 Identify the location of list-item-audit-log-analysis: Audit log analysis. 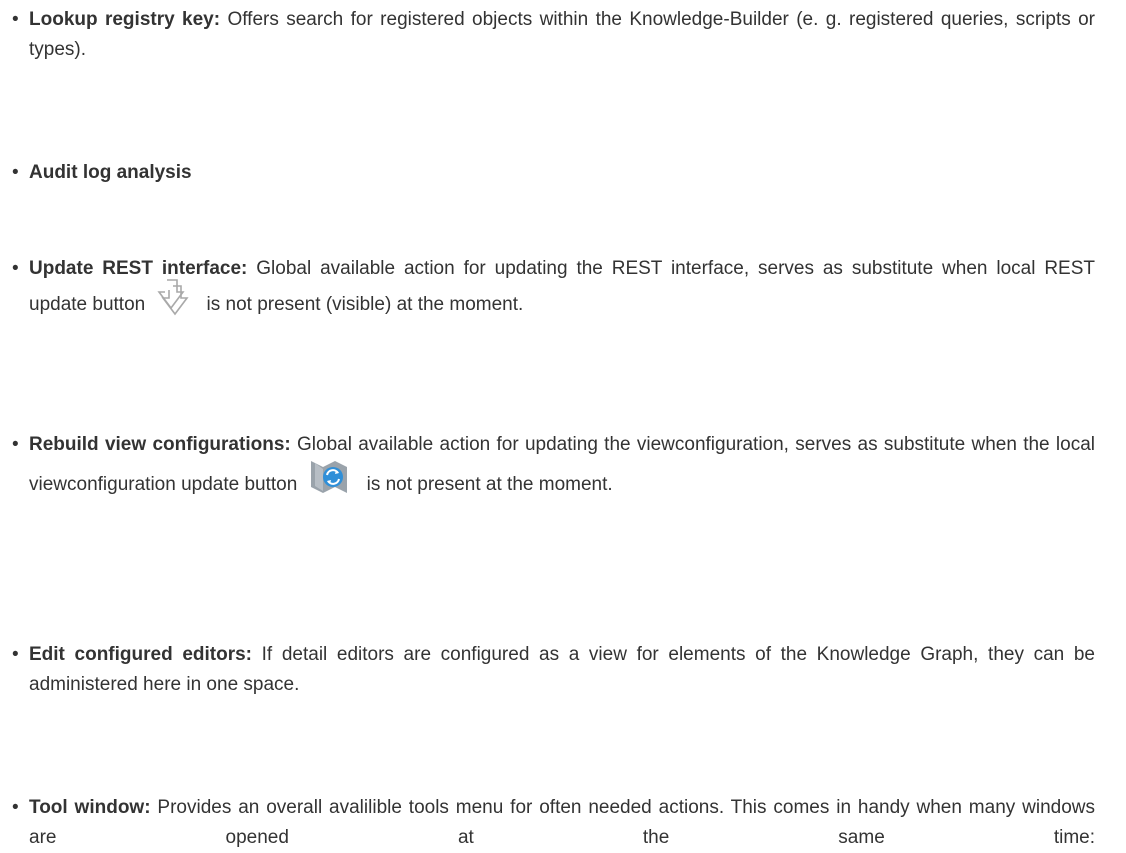
(553, 173).